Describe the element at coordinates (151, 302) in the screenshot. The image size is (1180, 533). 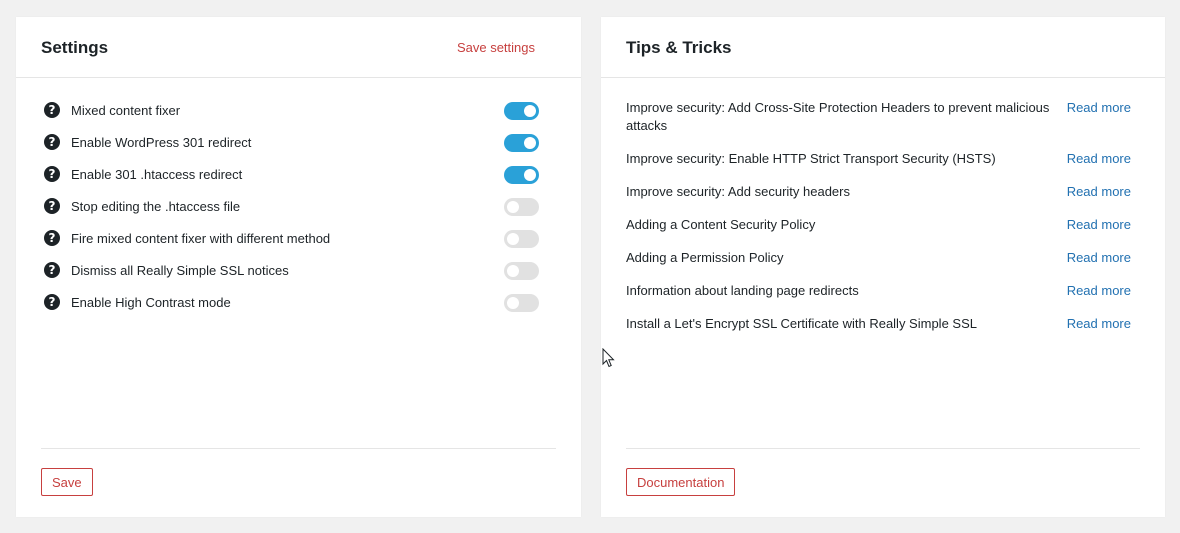
I see `setting-label: Enable High Contrast mode` at that location.